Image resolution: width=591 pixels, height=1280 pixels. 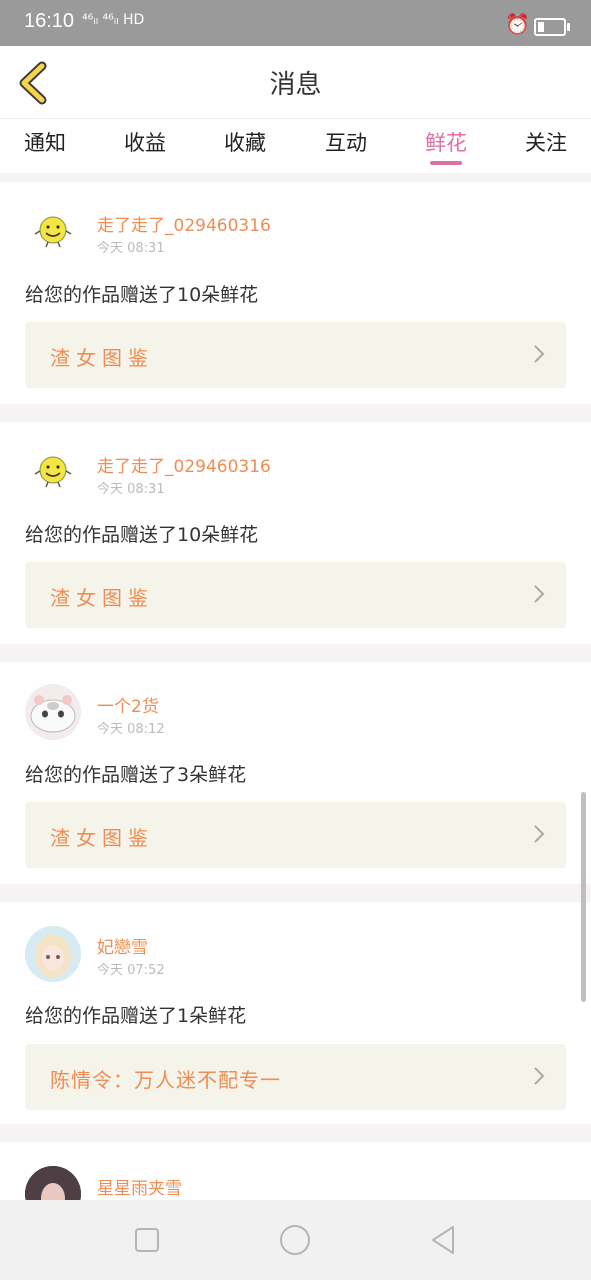 I want to click on message-time: 今天 07:52, so click(x=131, y=970).